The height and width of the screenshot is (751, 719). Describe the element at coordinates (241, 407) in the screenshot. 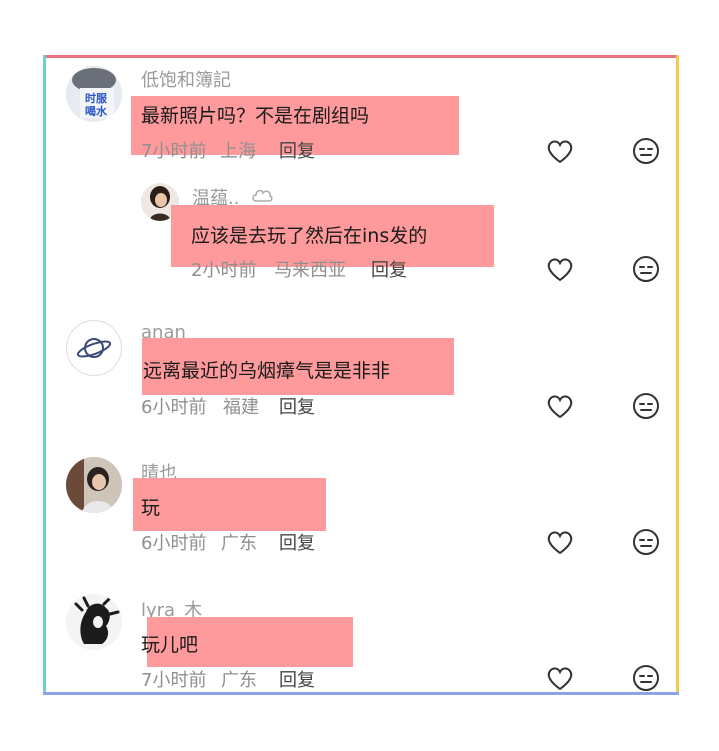

I see `comment-location: 福建` at that location.